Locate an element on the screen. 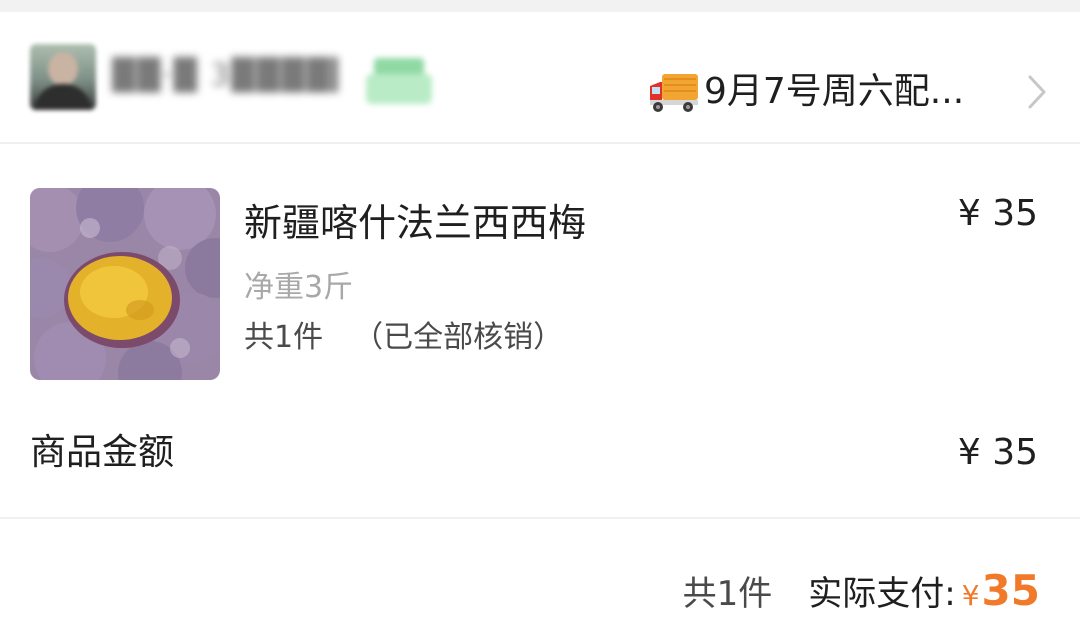 The width and height of the screenshot is (1080, 644). truck-icon is located at coordinates (674, 93).